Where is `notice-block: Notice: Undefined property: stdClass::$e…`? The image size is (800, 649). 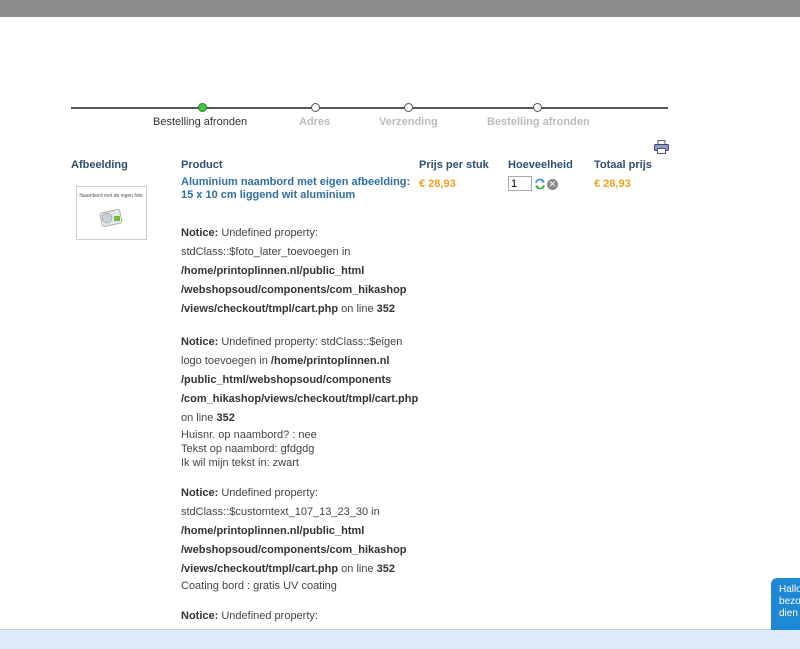 notice-block: Notice: Undefined property: stdClass::$e… is located at coordinates (301, 401).